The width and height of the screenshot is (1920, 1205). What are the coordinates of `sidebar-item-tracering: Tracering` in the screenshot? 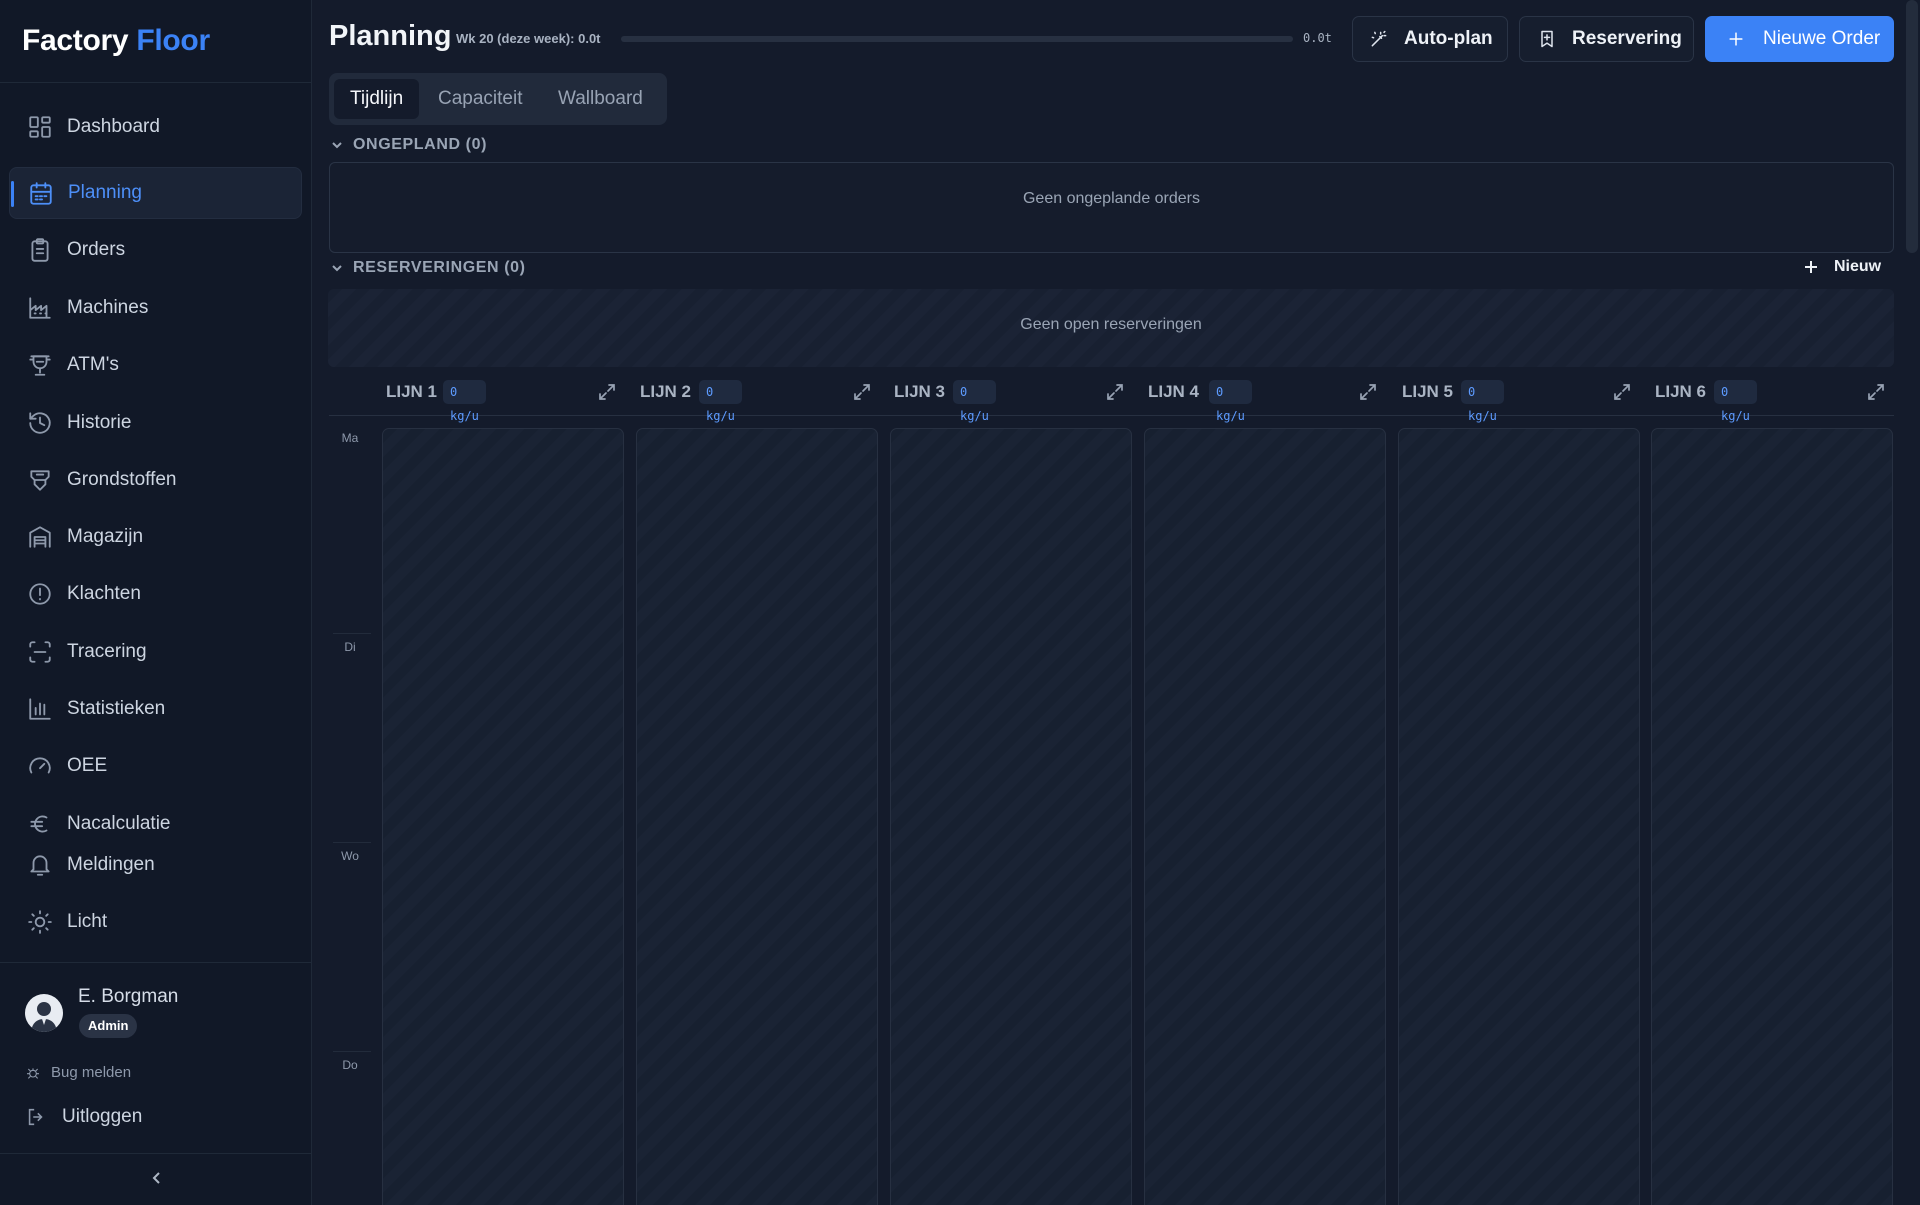 It's located at (155, 652).